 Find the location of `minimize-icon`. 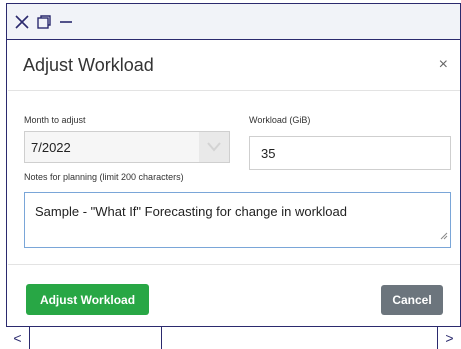

minimize-icon is located at coordinates (66, 22).